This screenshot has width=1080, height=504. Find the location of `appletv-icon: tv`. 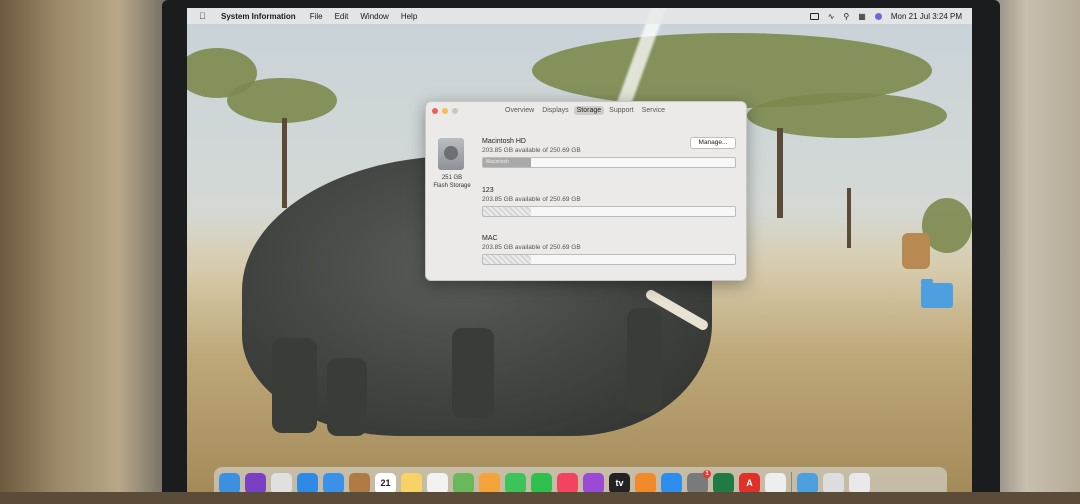

appletv-icon: tv is located at coordinates (619, 483).